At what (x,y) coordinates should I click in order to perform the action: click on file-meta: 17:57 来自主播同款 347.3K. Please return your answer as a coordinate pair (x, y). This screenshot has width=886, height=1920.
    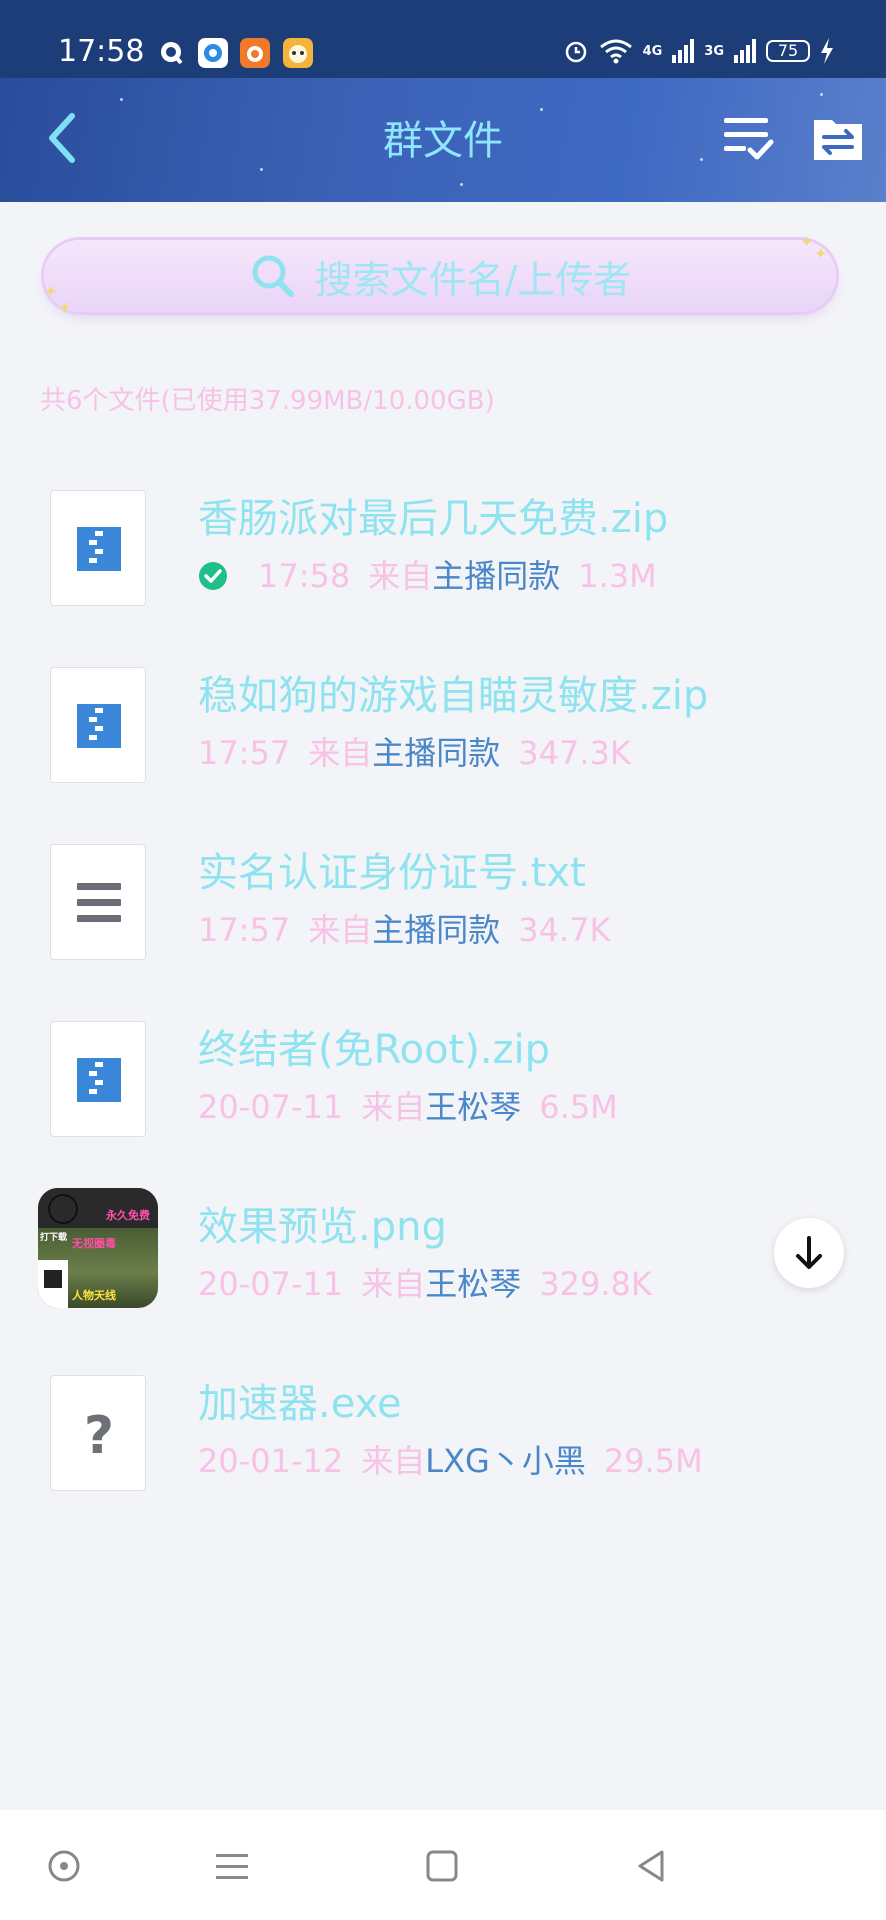
    Looking at the image, I should click on (414, 753).